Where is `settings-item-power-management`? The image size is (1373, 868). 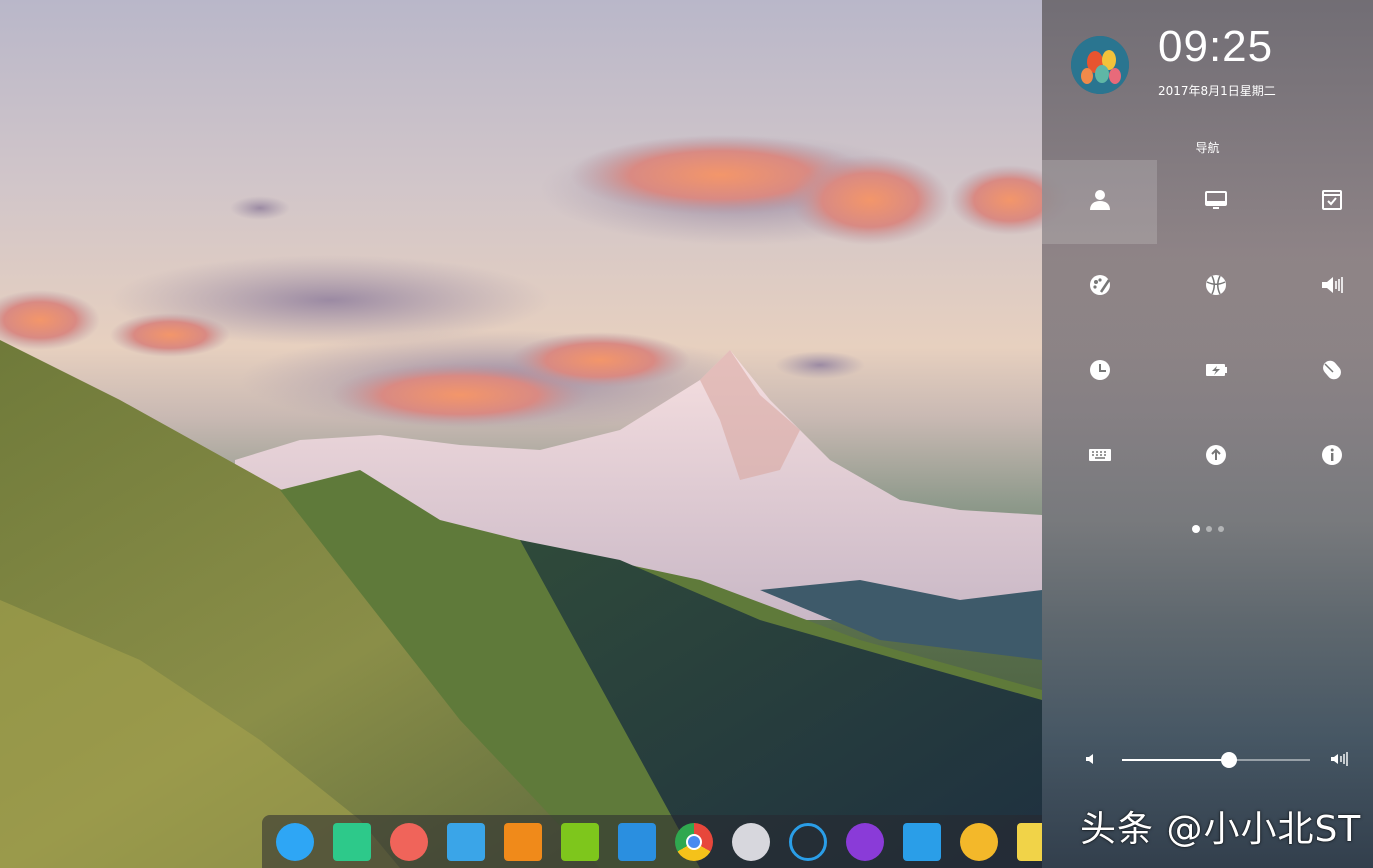
settings-item-power-management is located at coordinates (1215, 372).